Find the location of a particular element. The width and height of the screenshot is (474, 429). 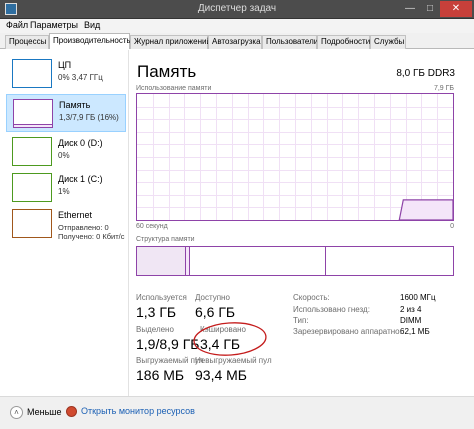

resource-value: 0% is located at coordinates (64, 155).